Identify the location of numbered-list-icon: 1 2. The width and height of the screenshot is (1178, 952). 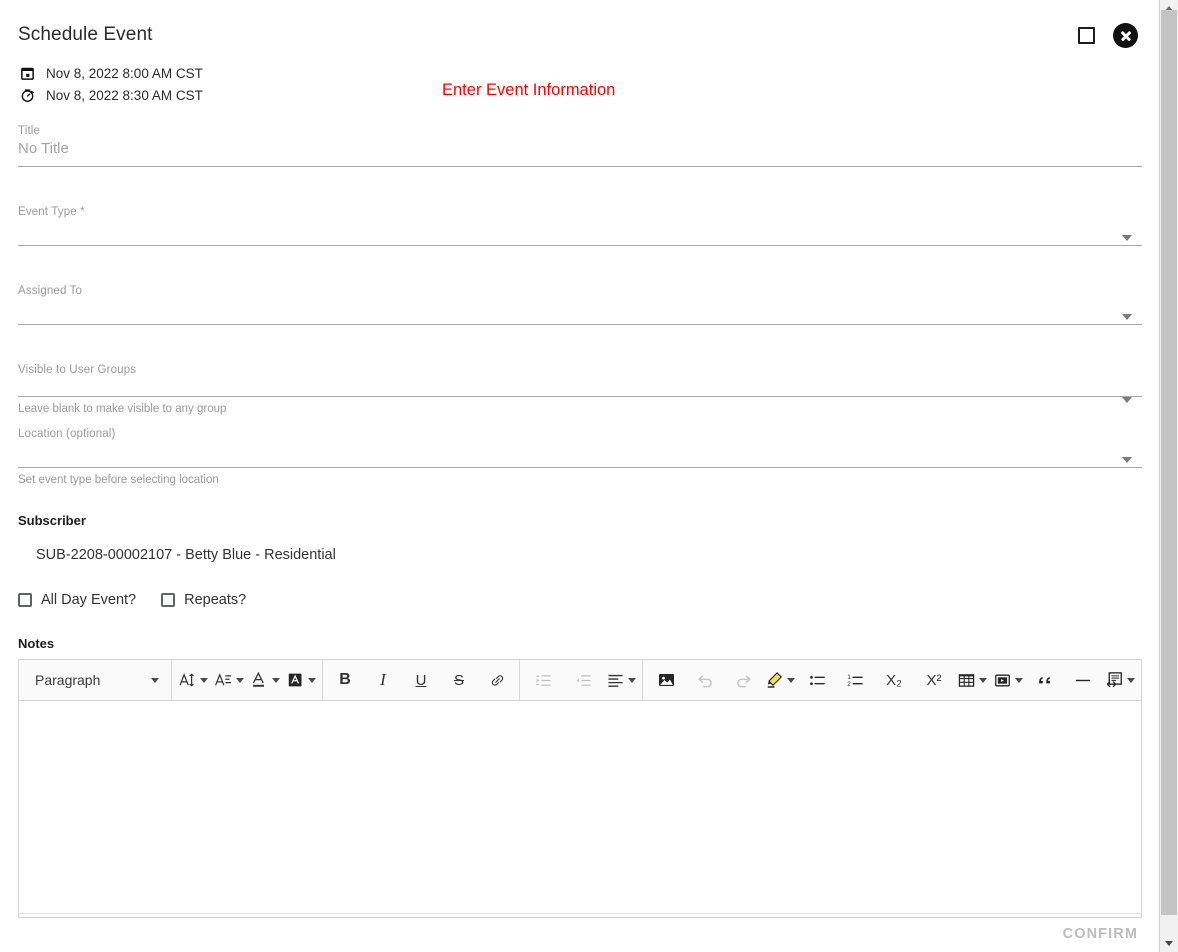
(855, 680).